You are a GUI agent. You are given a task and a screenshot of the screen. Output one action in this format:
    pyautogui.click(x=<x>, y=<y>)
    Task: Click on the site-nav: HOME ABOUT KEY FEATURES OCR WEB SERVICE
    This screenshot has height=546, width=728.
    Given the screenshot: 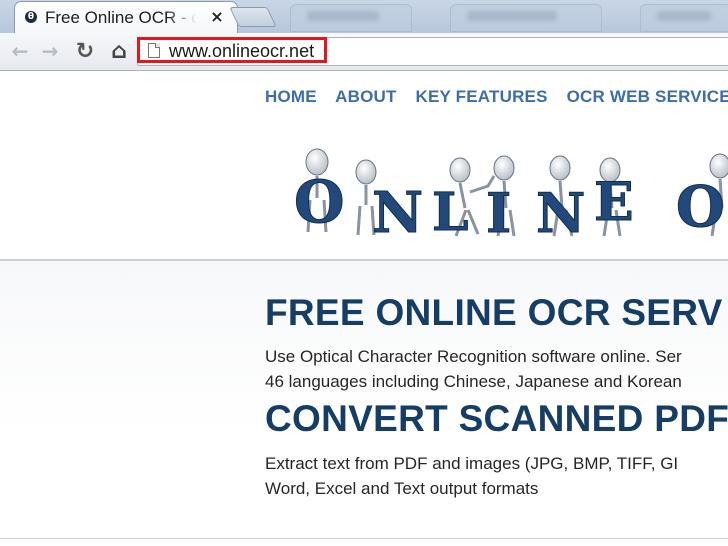 What is the action you would take?
    pyautogui.click(x=496, y=97)
    